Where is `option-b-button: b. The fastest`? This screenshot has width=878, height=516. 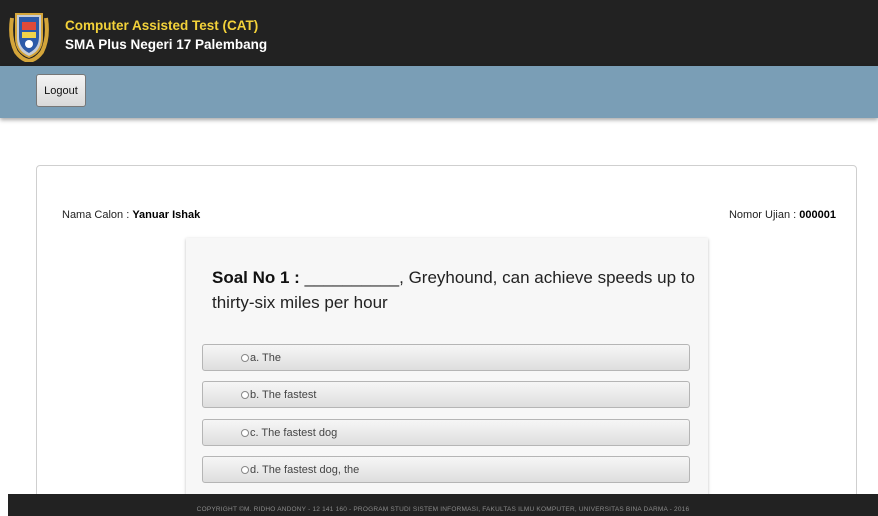
option-b-button: b. The fastest is located at coordinates (446, 394).